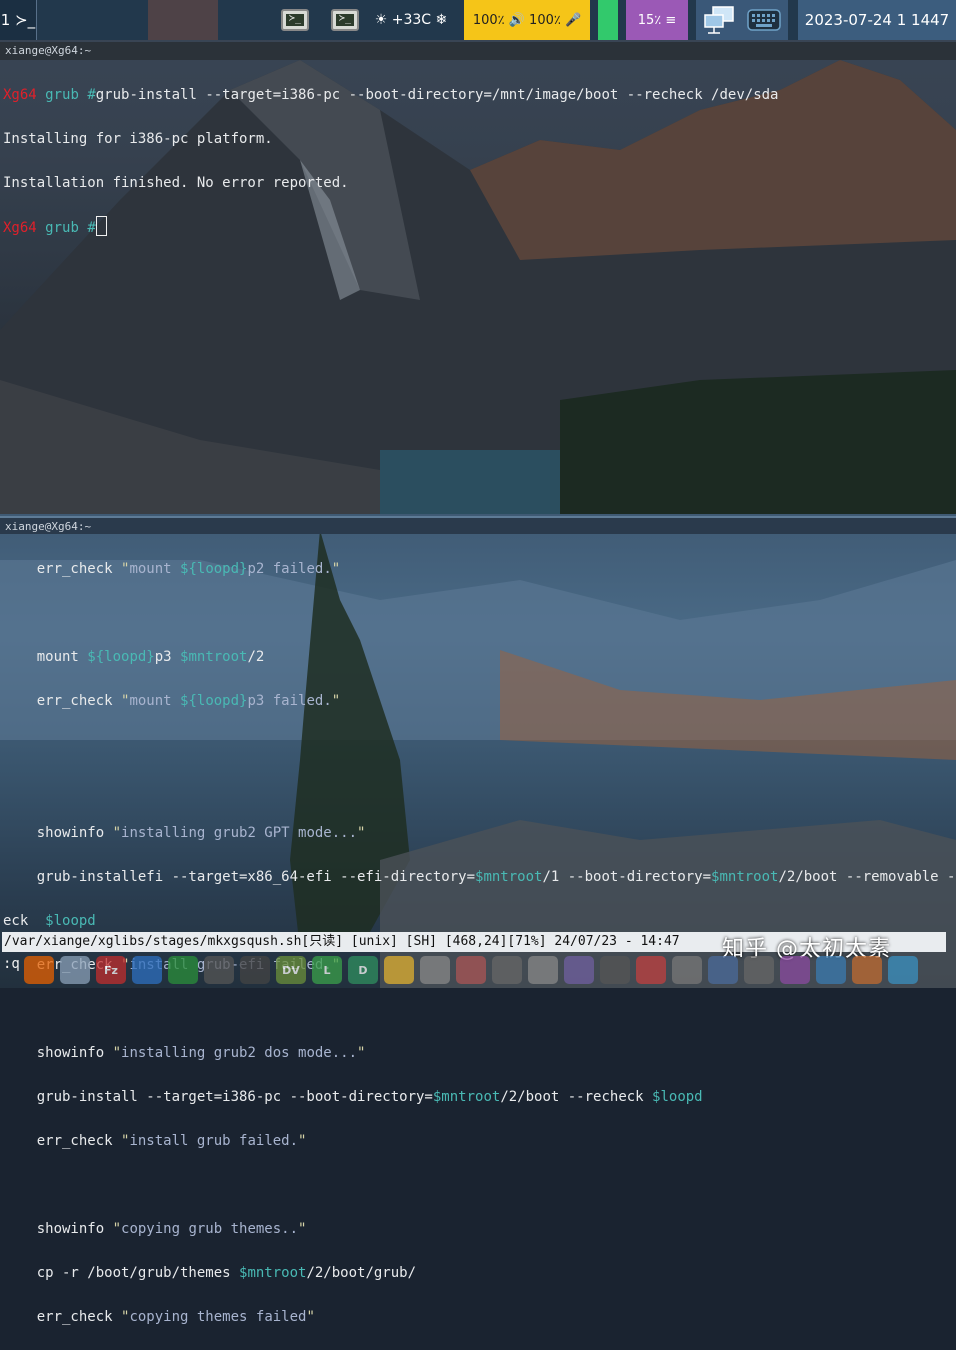  What do you see at coordinates (138, 139) in the screenshot?
I see `terminal-line: Installing for i386-pc platform.` at bounding box center [138, 139].